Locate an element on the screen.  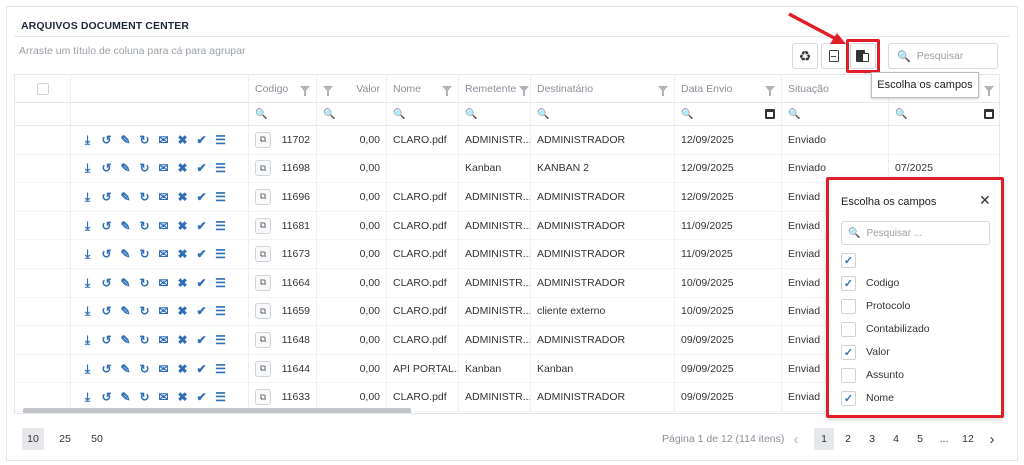
chooser-option: ✓ Codigo is located at coordinates (870, 283).